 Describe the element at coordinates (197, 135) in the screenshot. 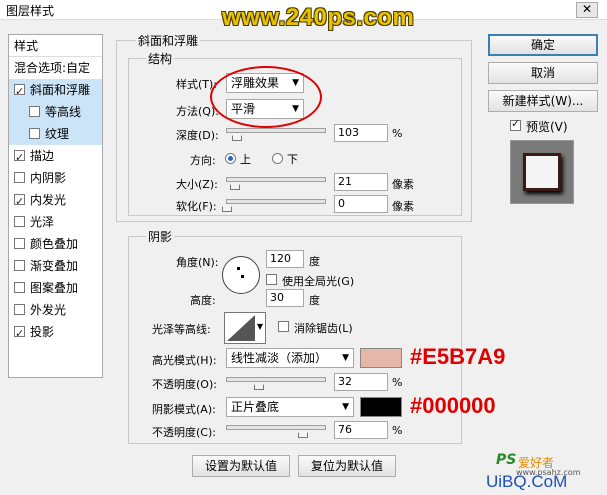

I see `depth-label: 深度(D):` at that location.